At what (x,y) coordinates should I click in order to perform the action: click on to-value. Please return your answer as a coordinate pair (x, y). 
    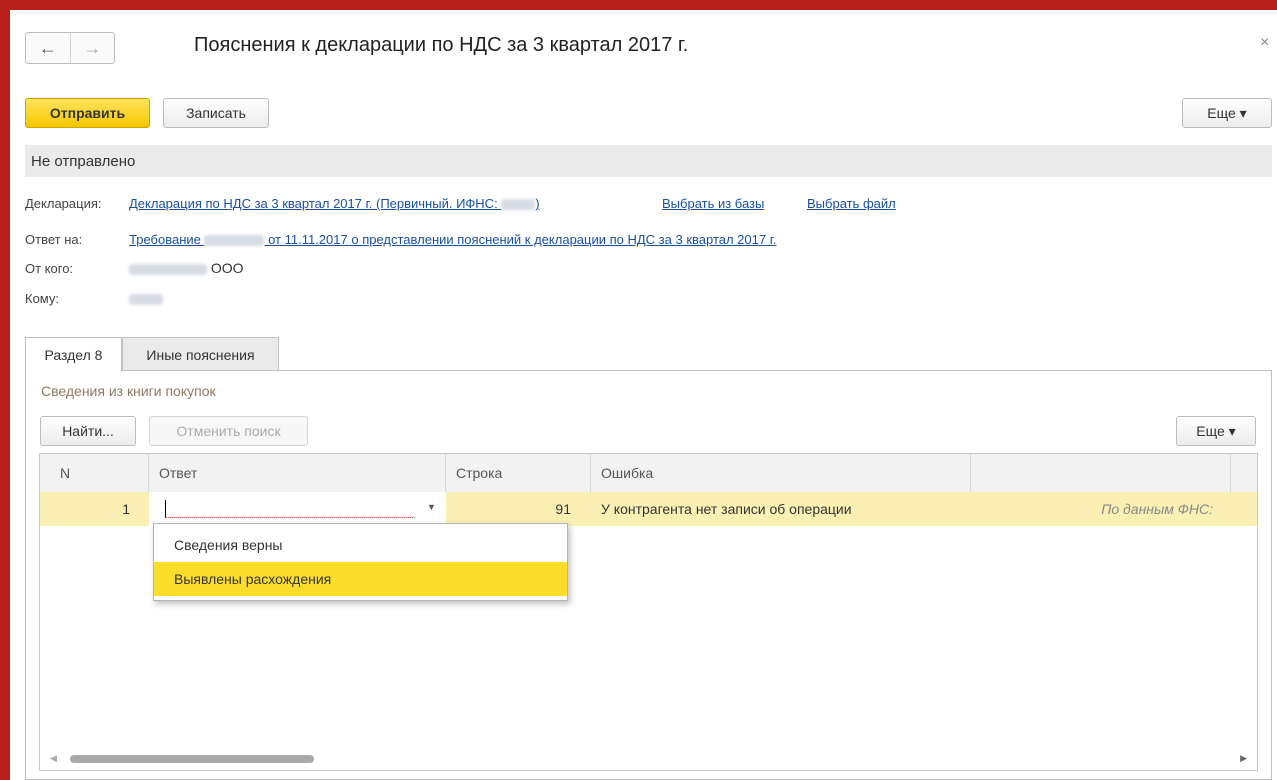
    Looking at the image, I should click on (146, 298).